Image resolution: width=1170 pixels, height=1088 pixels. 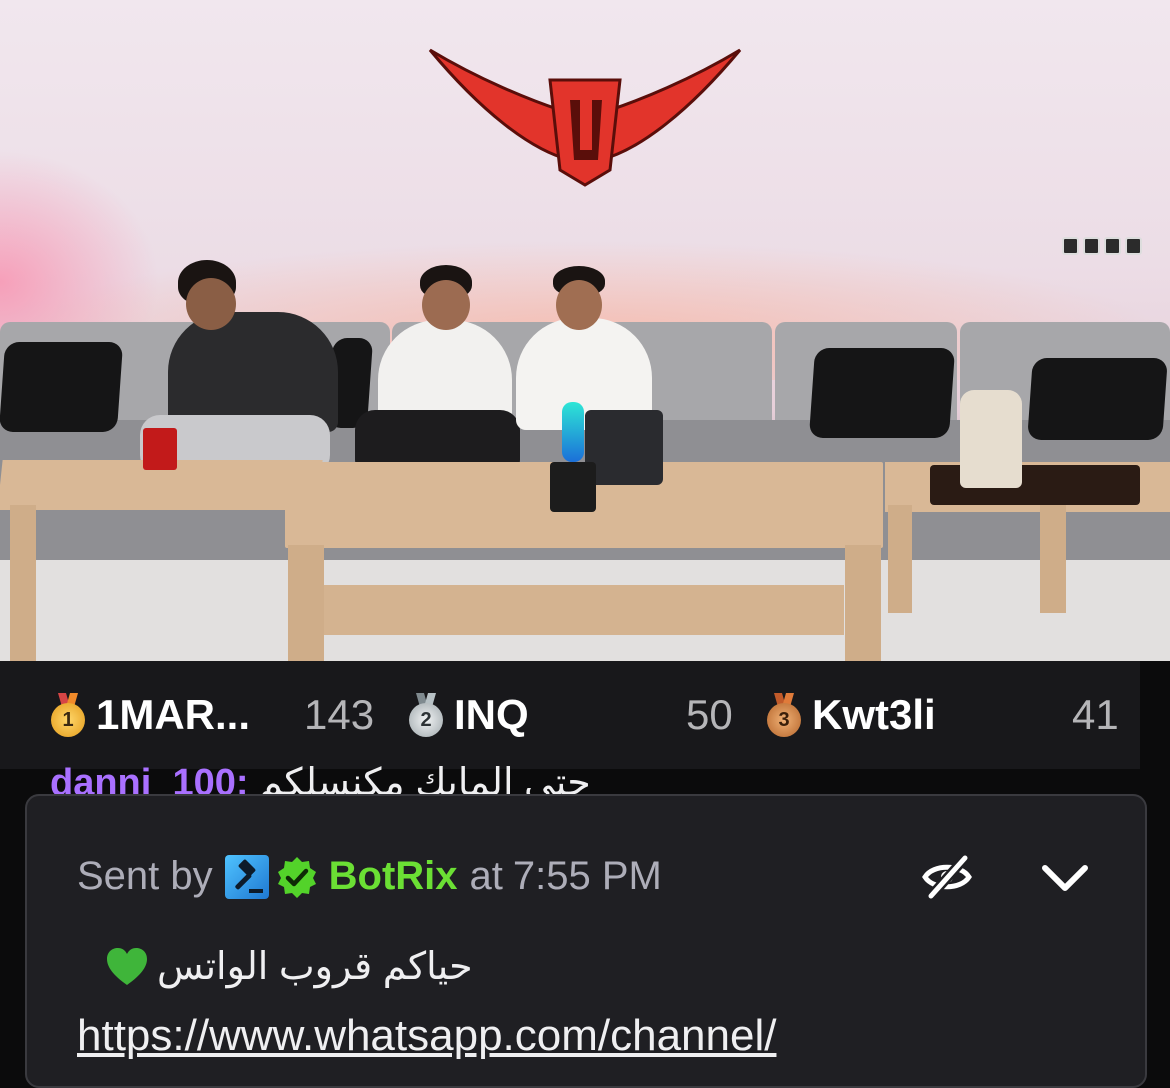 What do you see at coordinates (160, 449) in the screenshot?
I see `red-cup` at bounding box center [160, 449].